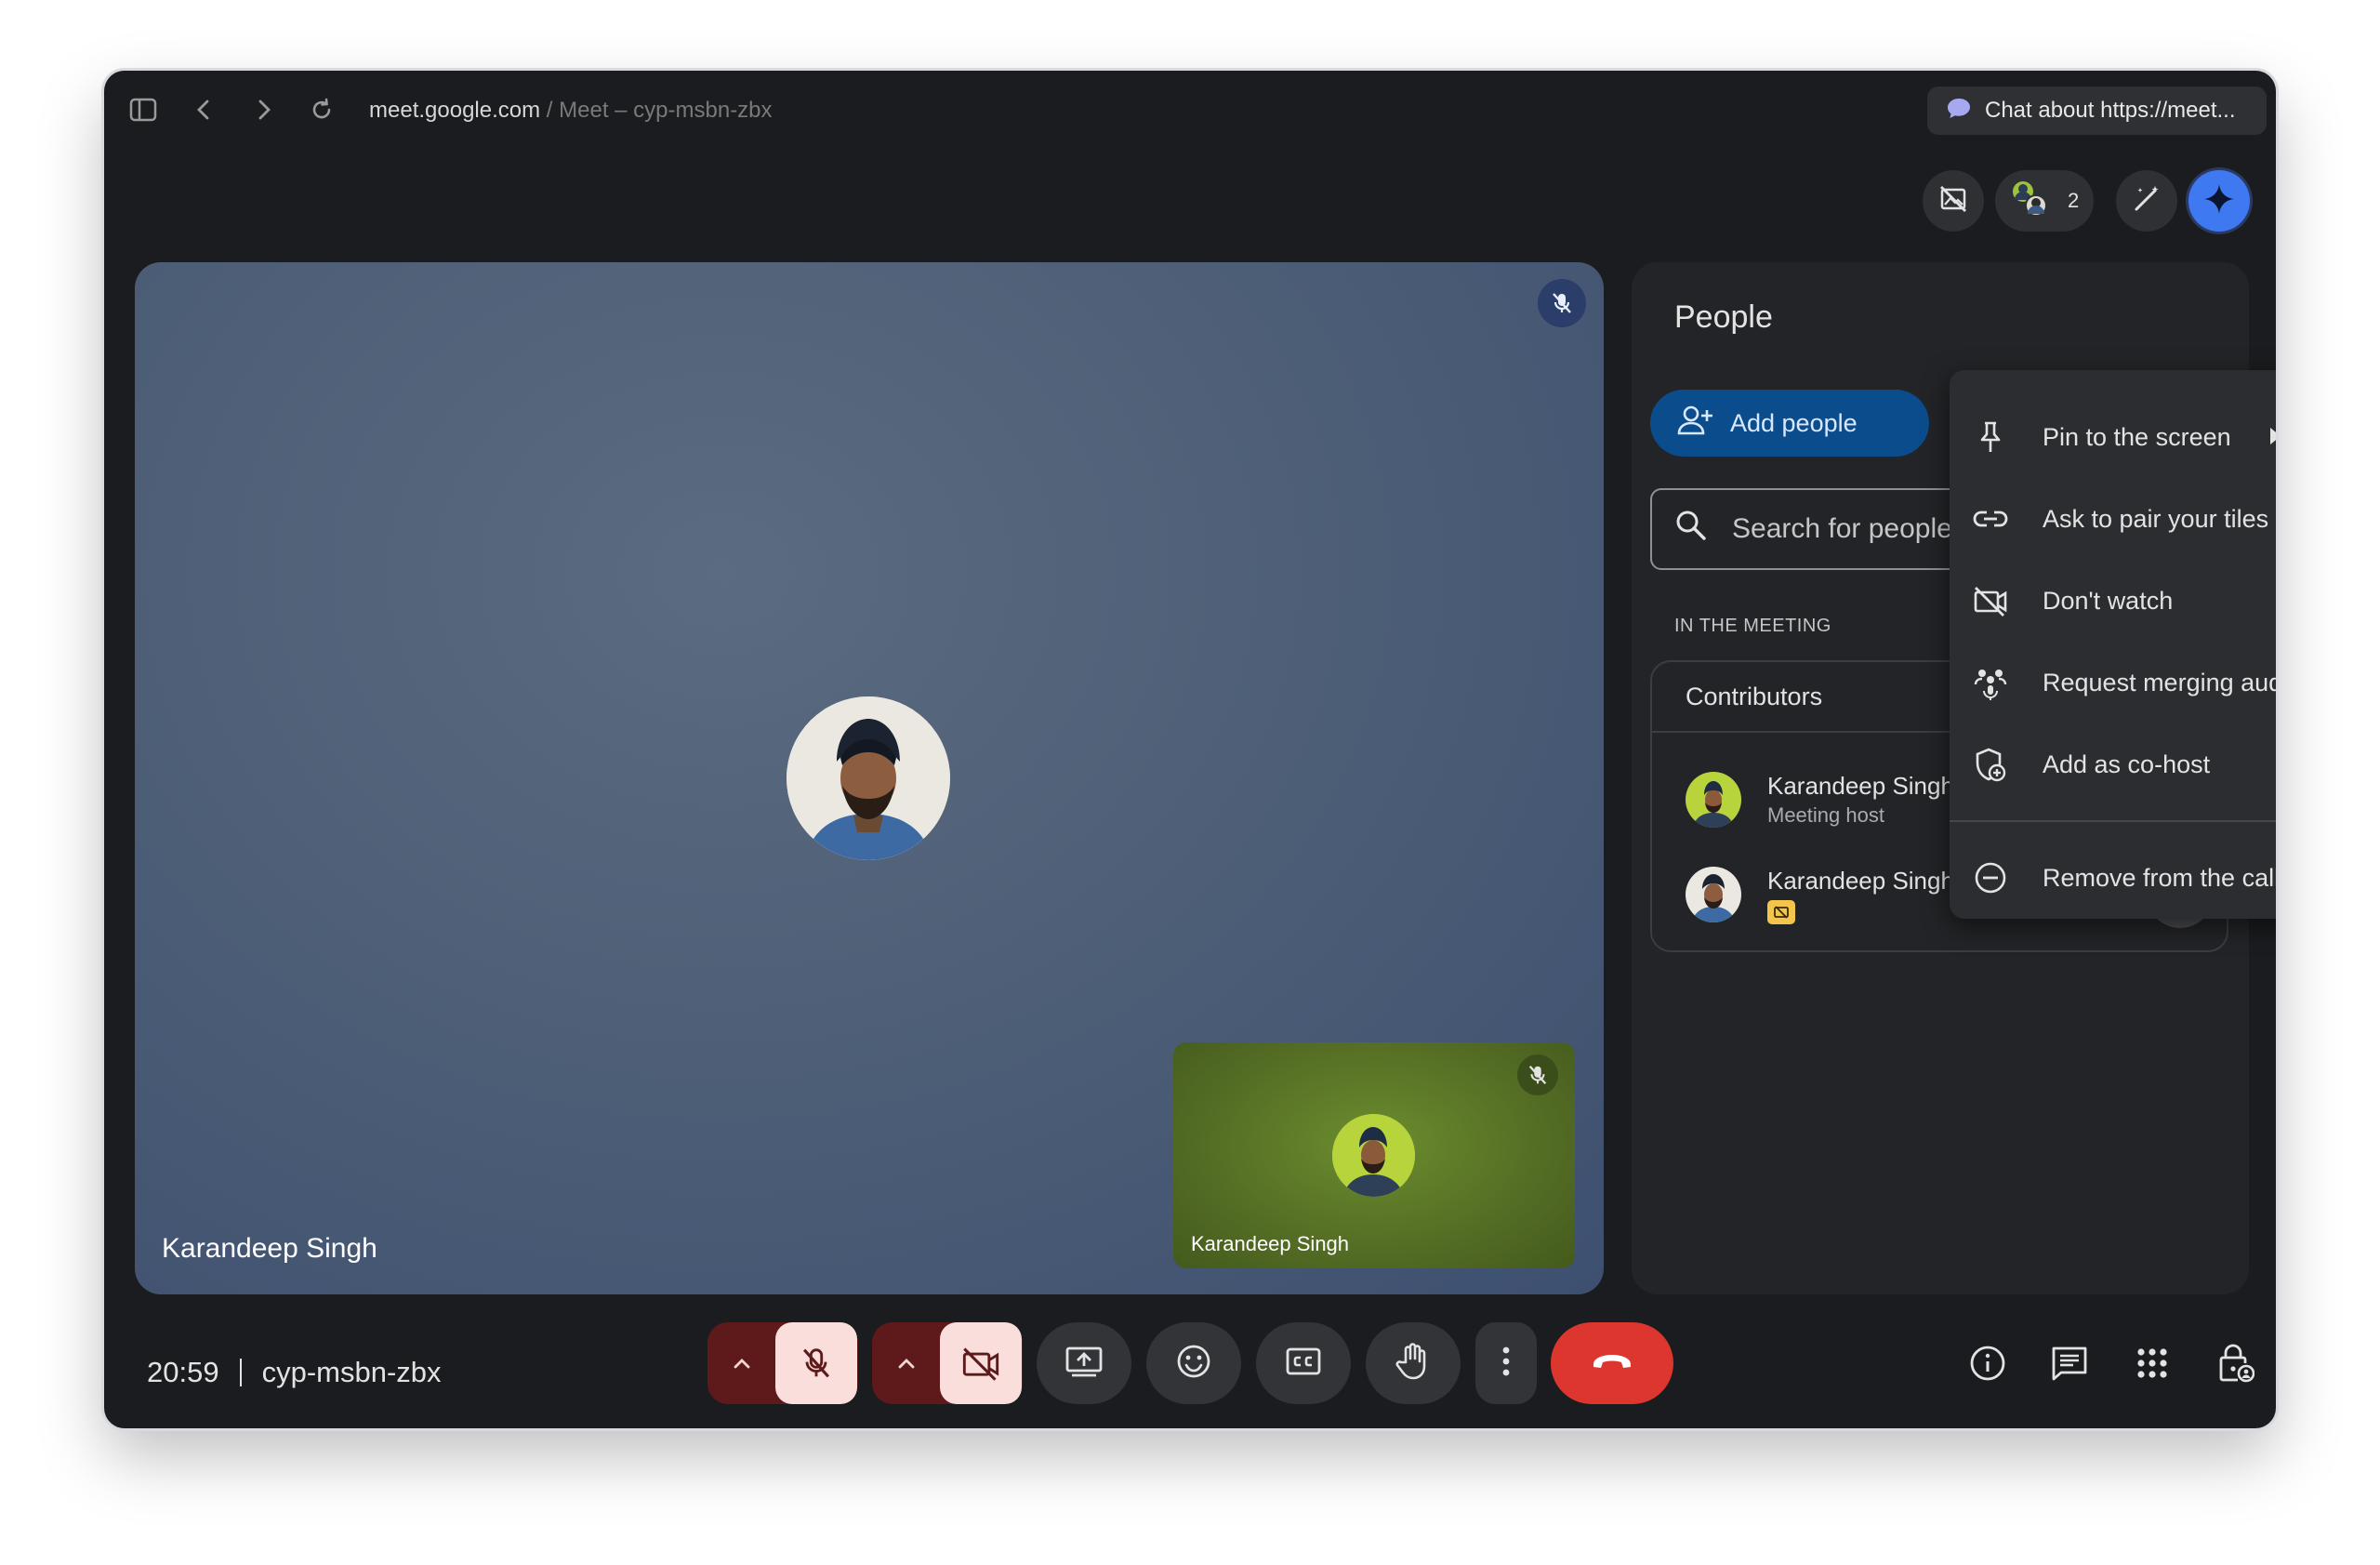 This screenshot has width=2380, height=1565. Describe the element at coordinates (1990, 682) in the screenshot. I see `group-audio-icon` at that location.